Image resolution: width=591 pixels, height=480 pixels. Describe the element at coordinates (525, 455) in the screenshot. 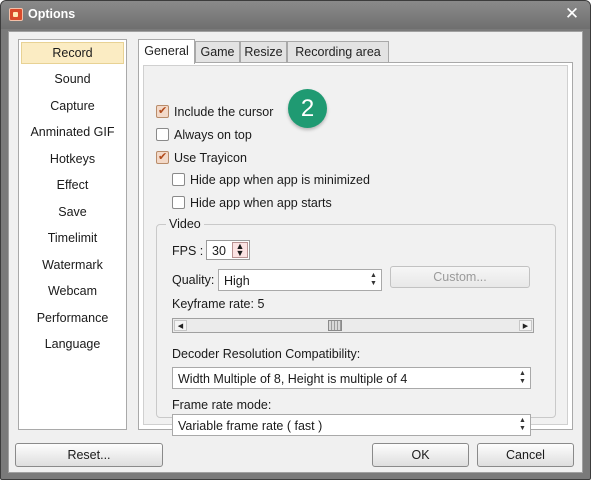

I see `cancel-button: Cancel` at that location.